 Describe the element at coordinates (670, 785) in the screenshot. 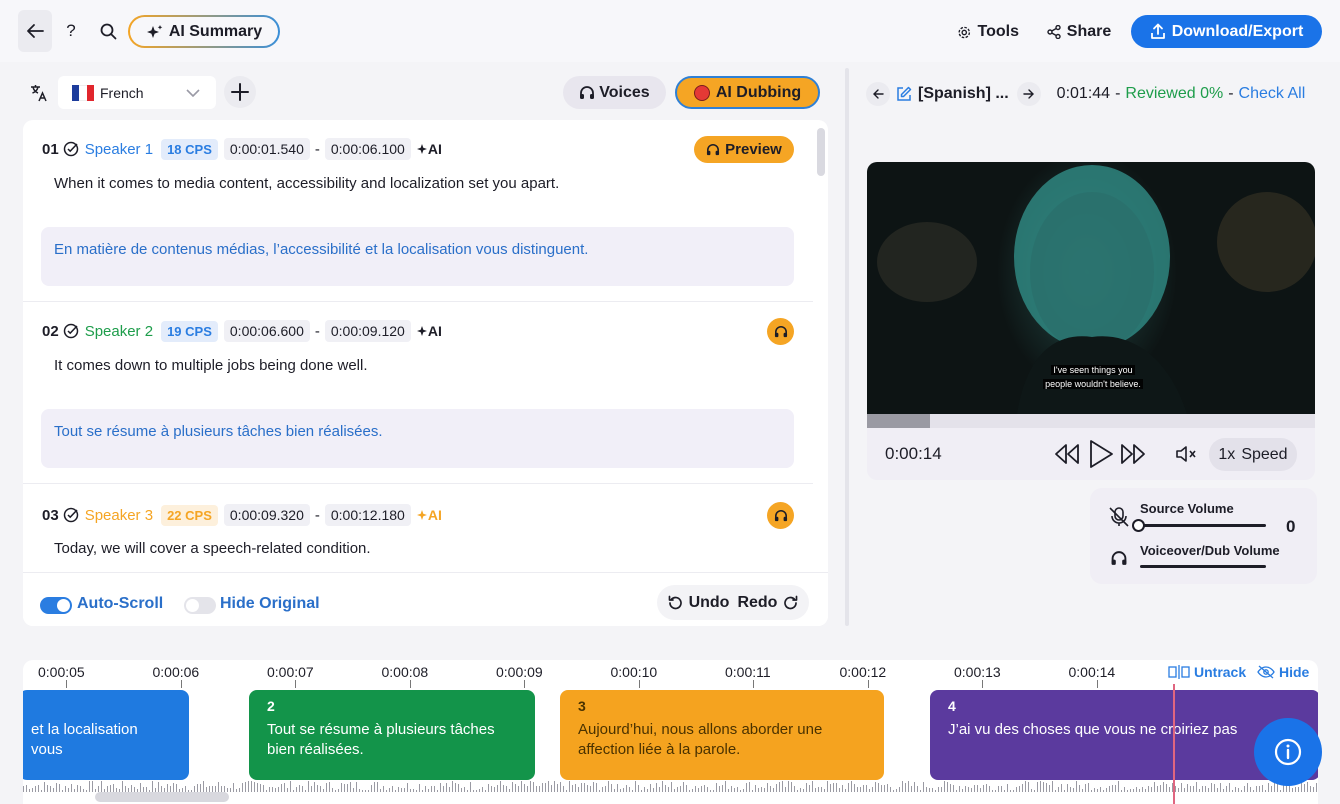

I see `audio-waveform` at that location.